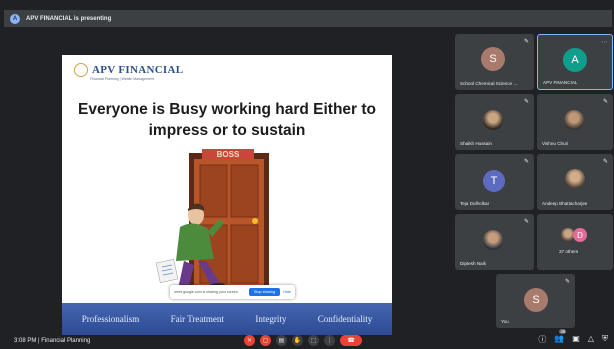  I want to click on door-sign-text: BOSS, so click(228, 154).